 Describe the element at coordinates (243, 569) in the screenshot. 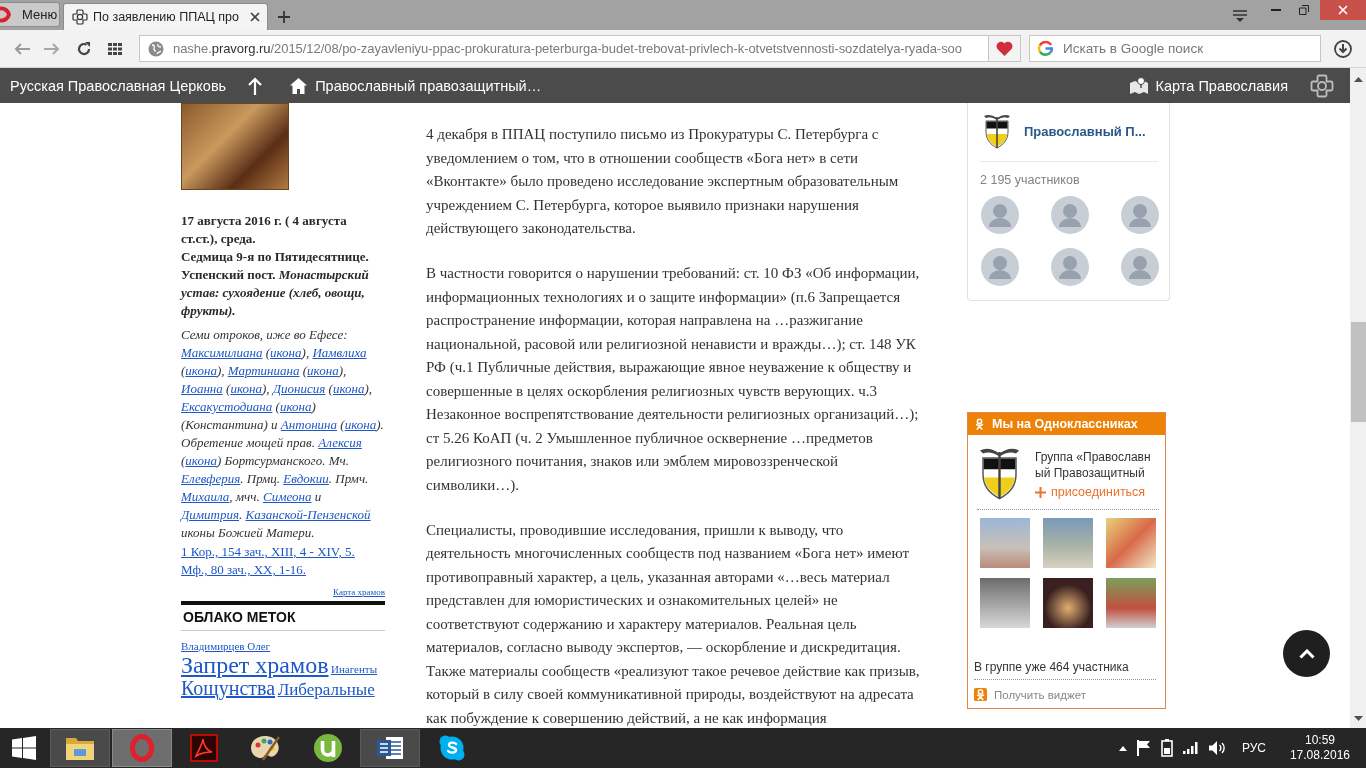

I see `reading-link: Мф., 80 зач., XX, 1-16.` at that location.